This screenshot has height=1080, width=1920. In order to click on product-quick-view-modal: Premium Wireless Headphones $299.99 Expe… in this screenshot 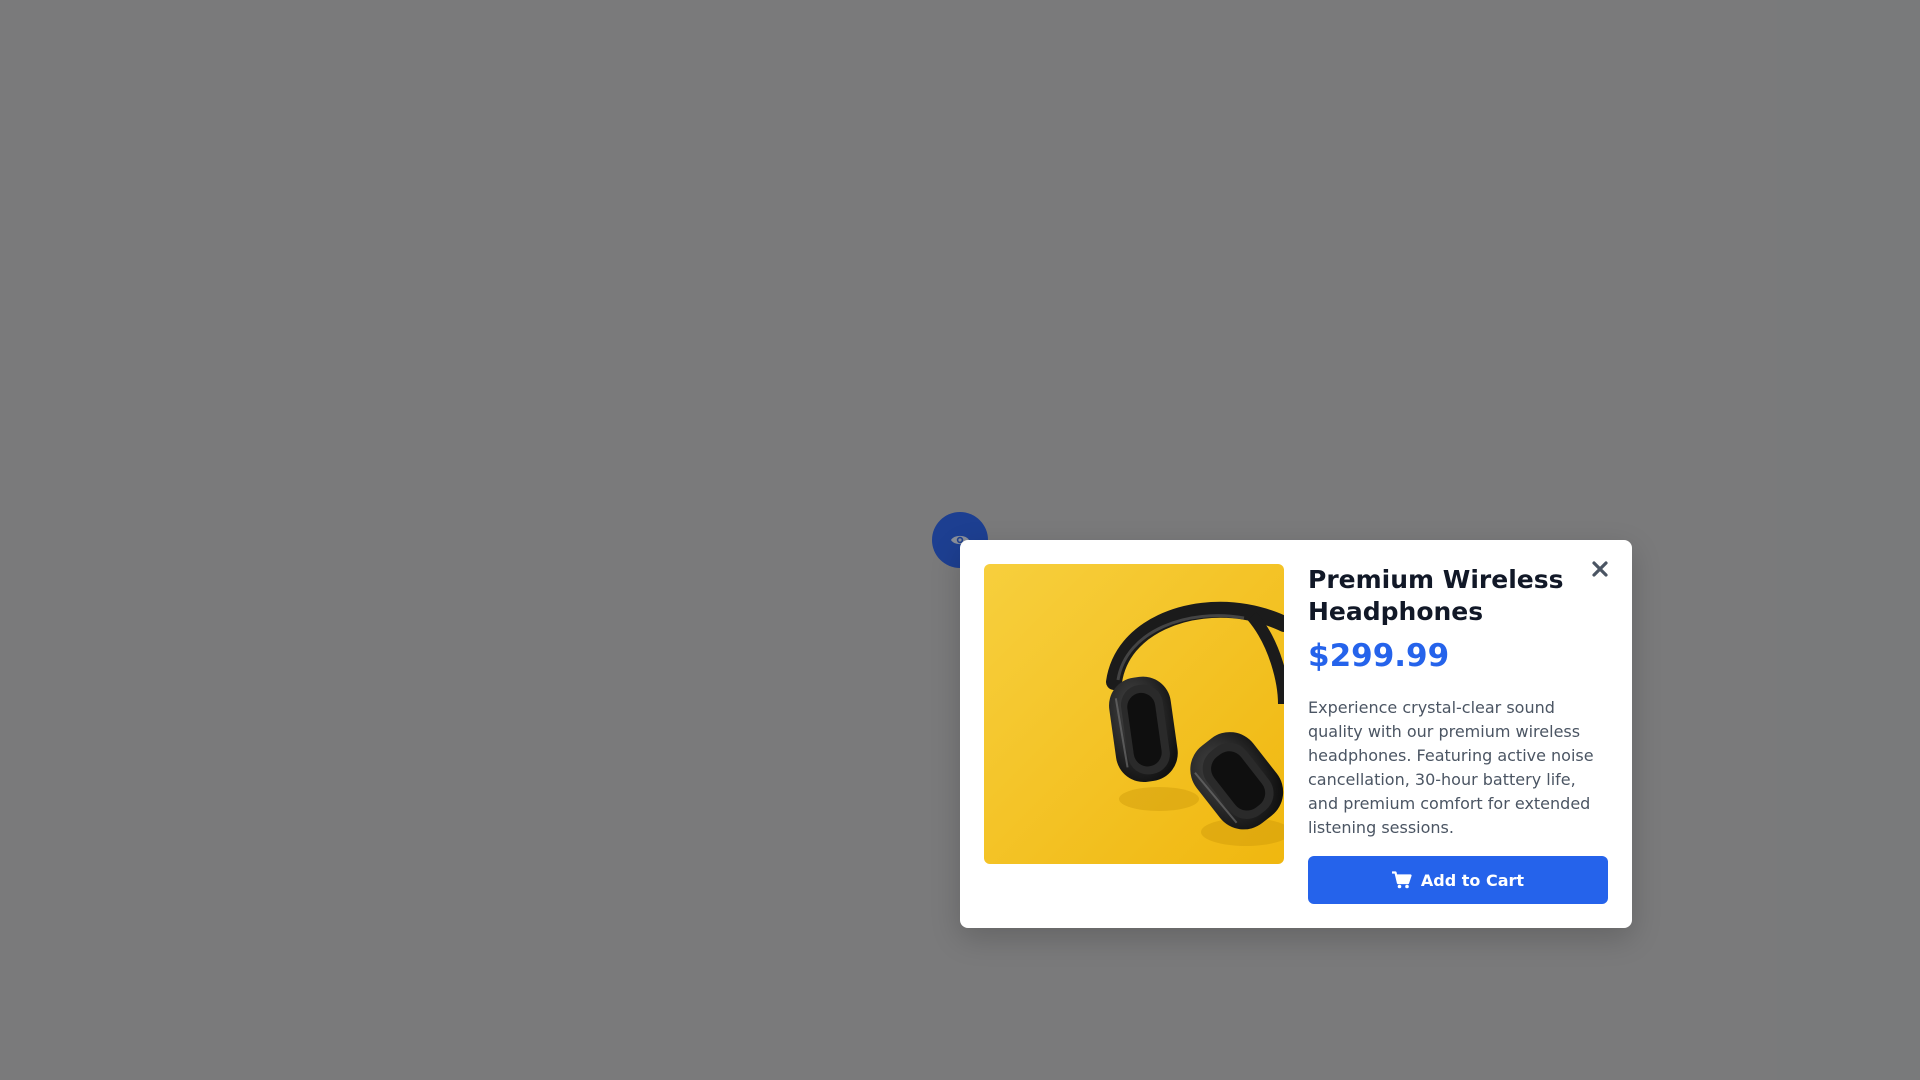, I will do `click(1296, 734)`.